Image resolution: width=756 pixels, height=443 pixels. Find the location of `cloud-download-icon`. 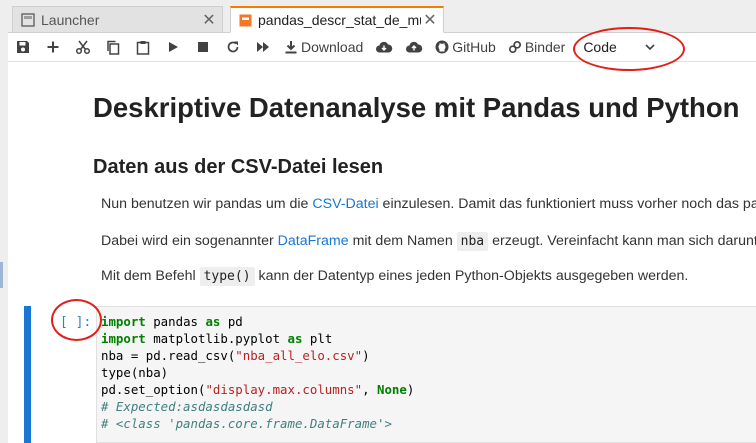

cloud-download-icon is located at coordinates (384, 47).